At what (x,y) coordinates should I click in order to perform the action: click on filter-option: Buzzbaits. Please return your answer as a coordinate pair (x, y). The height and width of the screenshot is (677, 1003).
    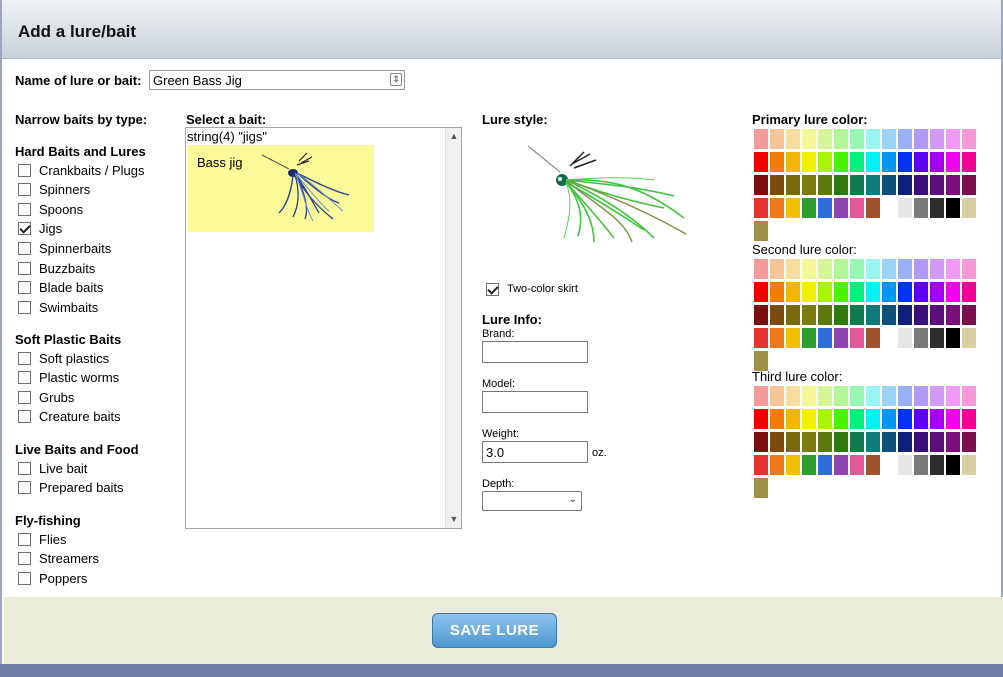
    Looking at the image, I should click on (56, 268).